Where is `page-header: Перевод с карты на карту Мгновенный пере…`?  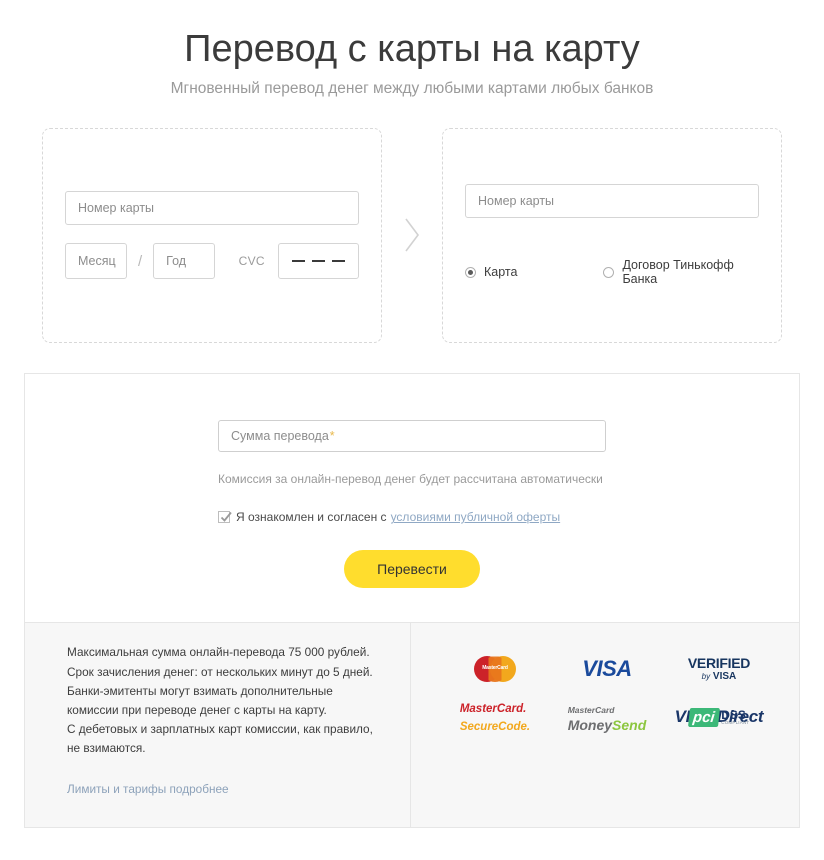 page-header: Перевод с карты на карту Мгновенный пере… is located at coordinates (412, 49).